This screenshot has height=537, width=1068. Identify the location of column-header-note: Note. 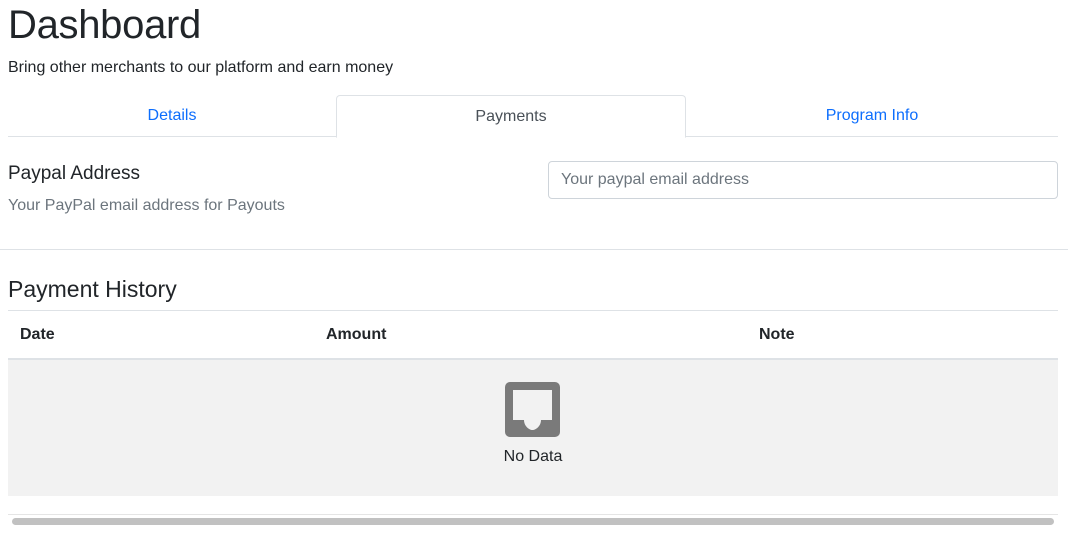
(777, 335).